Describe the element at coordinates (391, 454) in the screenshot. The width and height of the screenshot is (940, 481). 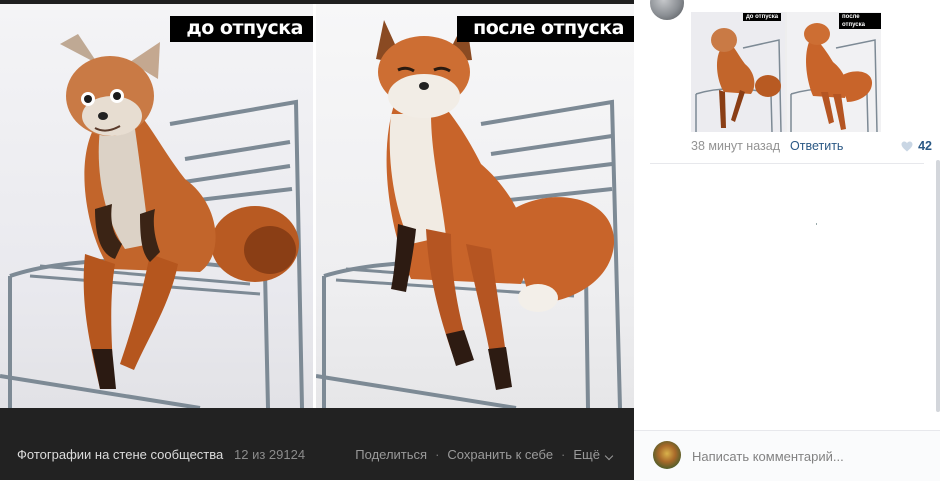
I see `share-button: Поделиться` at that location.